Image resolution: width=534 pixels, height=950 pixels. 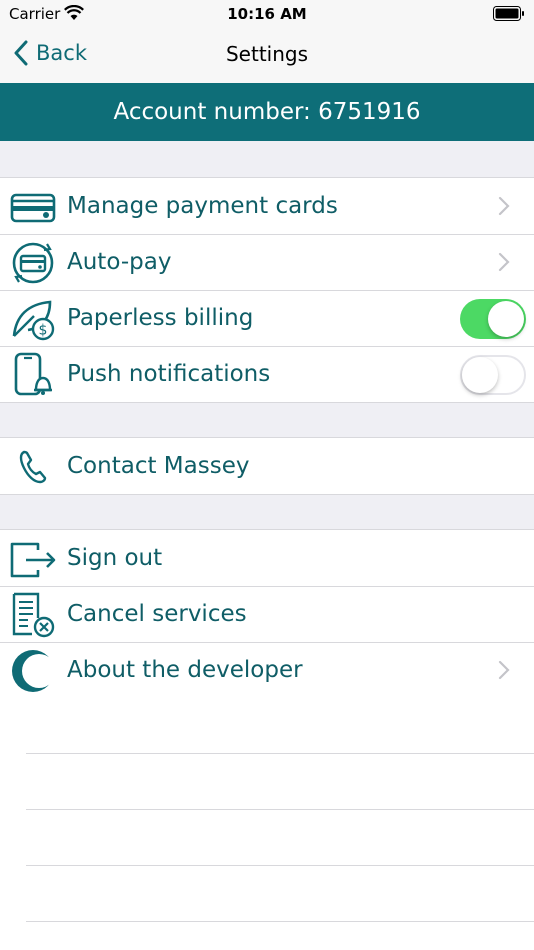 What do you see at coordinates (115, 558) in the screenshot?
I see `sign-out-label: Sign out` at bounding box center [115, 558].